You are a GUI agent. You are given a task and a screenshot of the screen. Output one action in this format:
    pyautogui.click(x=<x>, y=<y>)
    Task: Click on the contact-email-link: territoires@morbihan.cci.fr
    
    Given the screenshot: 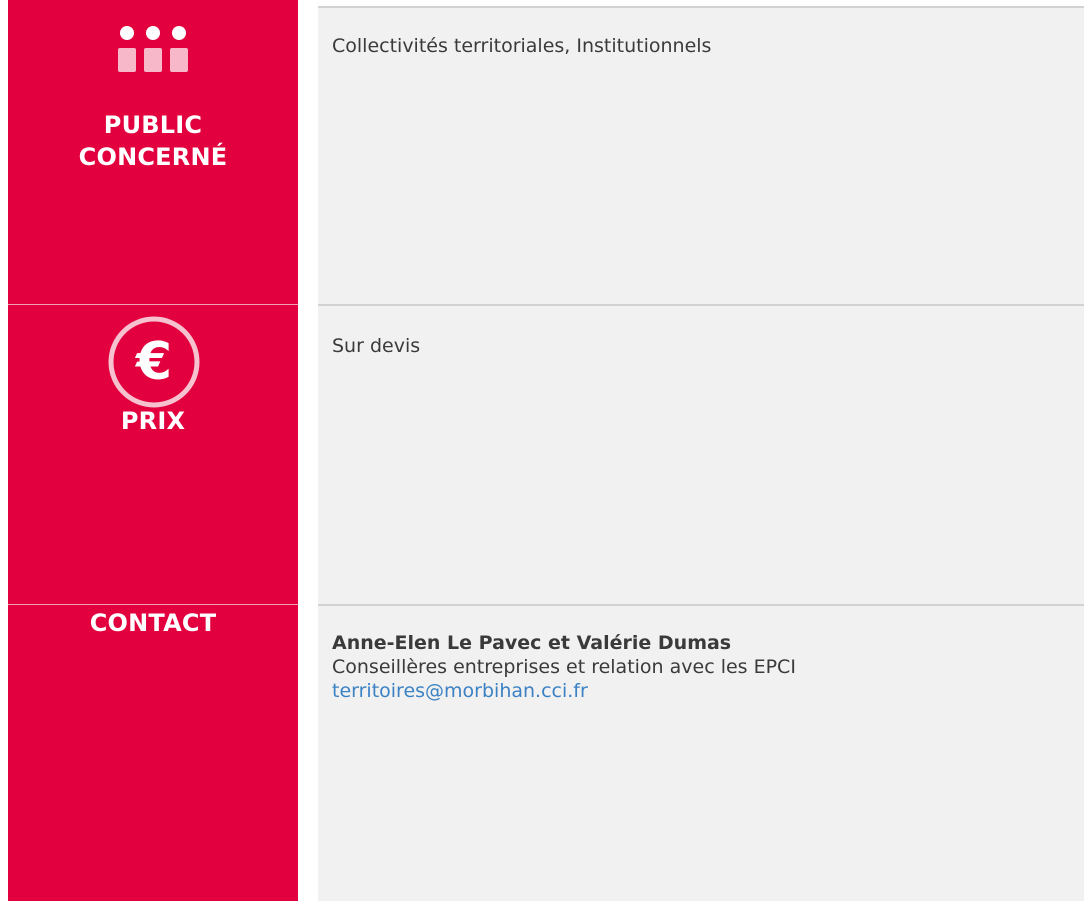 What is the action you would take?
    pyautogui.click(x=564, y=691)
    